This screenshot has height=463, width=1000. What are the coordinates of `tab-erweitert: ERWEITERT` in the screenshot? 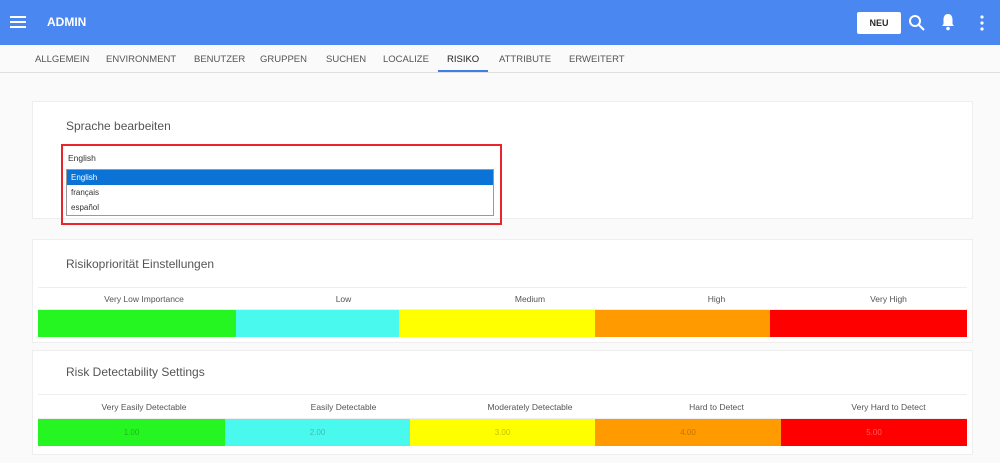 It's located at (597, 59).